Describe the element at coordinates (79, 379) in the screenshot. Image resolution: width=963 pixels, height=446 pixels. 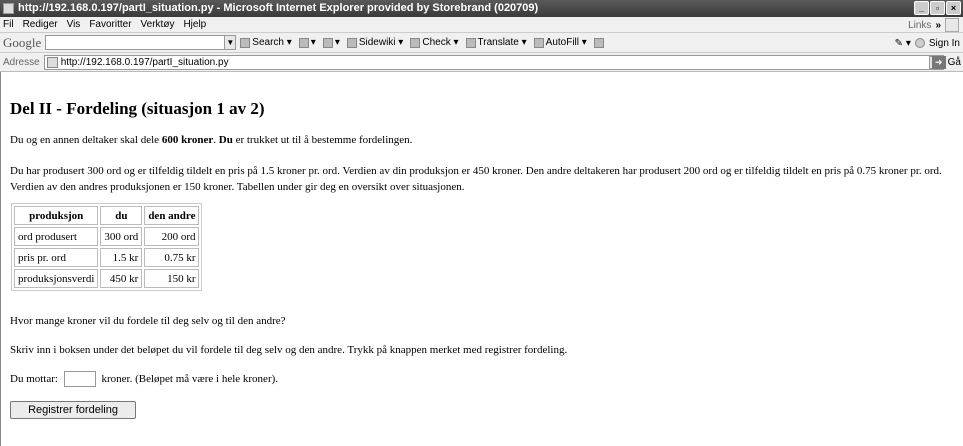
I see `amount-input` at that location.